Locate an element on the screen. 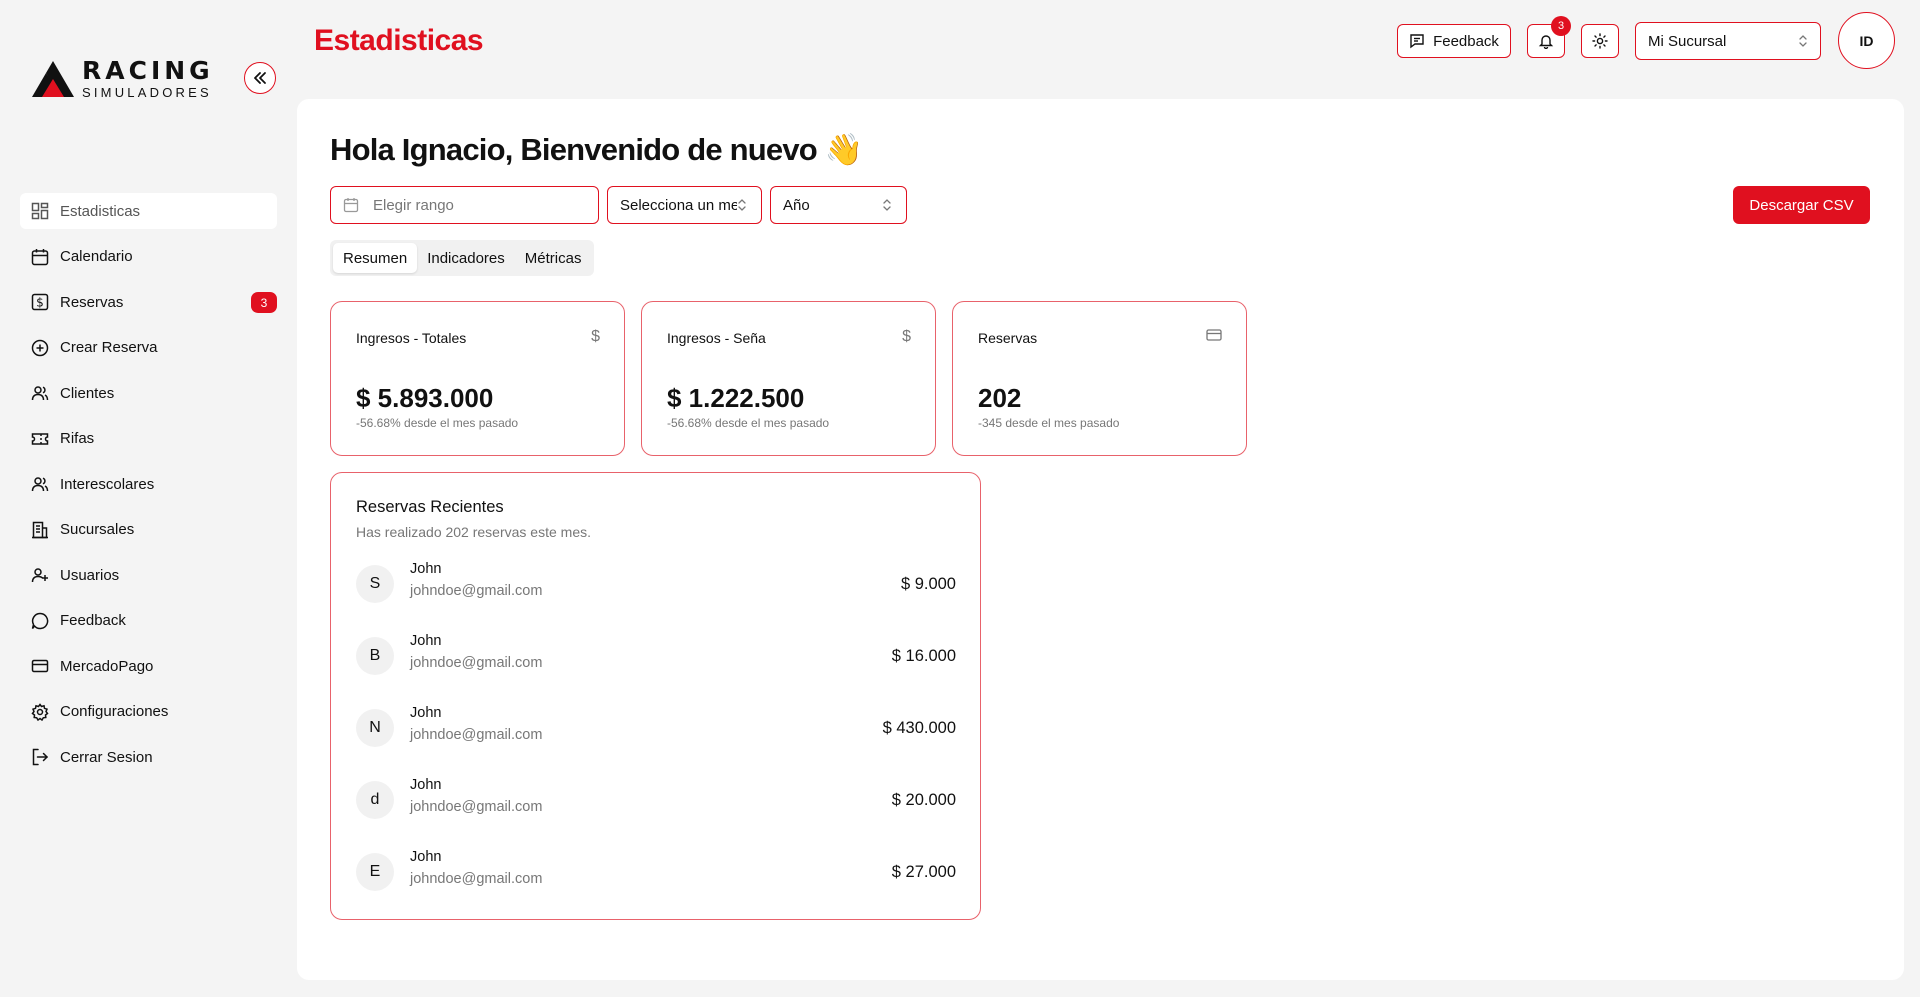  stat-value: $ 5.893.000 is located at coordinates (425, 398).